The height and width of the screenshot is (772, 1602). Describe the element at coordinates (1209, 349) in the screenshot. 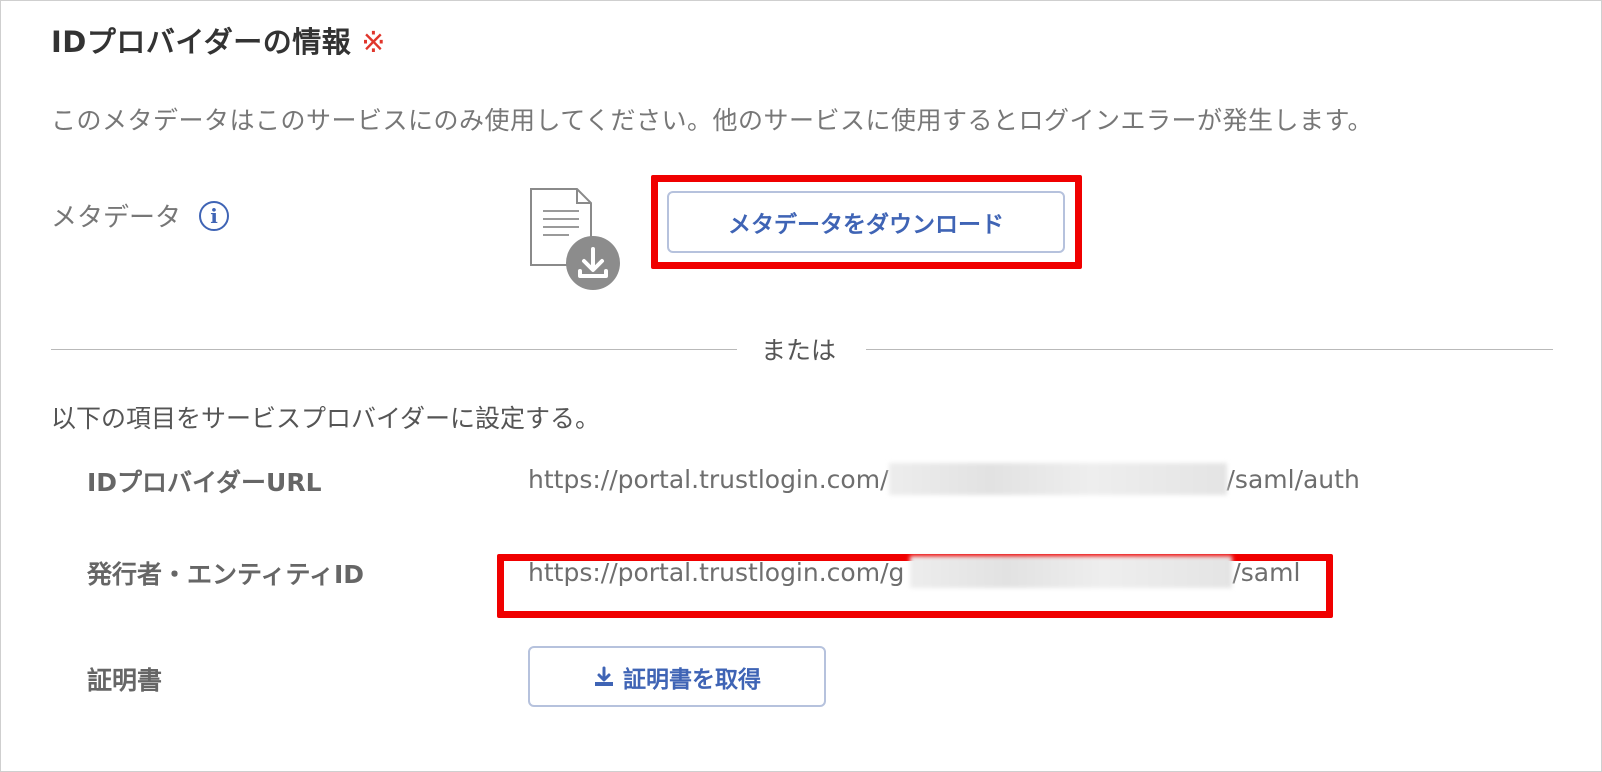

I see `divider-right` at that location.